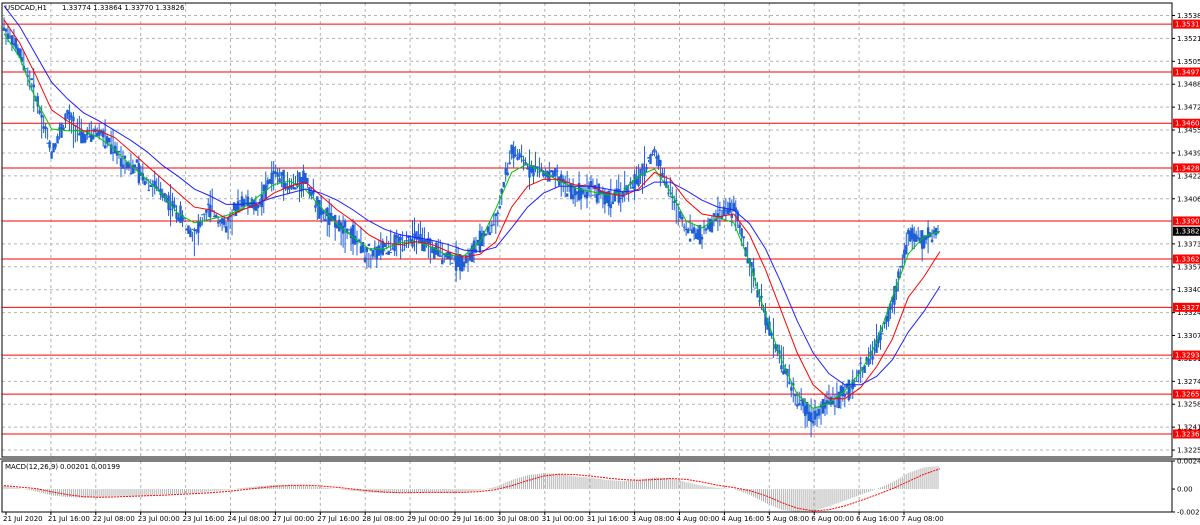 Image resolution: width=1200 pixels, height=525 pixels. What do you see at coordinates (114, 519) in the screenshot?
I see `x-tick-label: 22 Jul 08:00` at bounding box center [114, 519].